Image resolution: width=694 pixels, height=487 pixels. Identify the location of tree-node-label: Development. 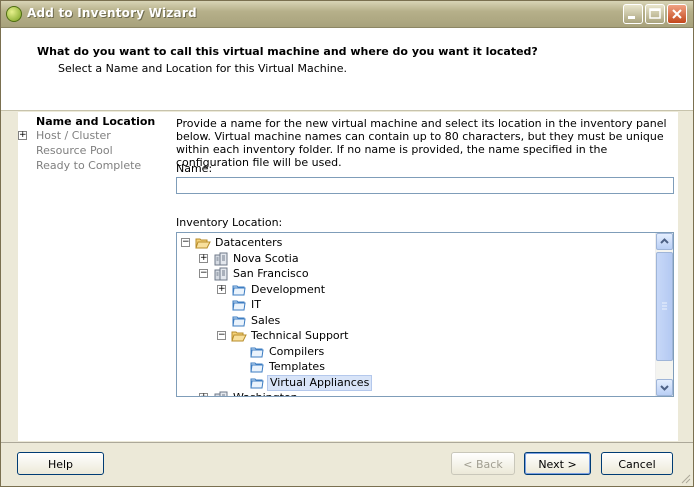
(288, 290).